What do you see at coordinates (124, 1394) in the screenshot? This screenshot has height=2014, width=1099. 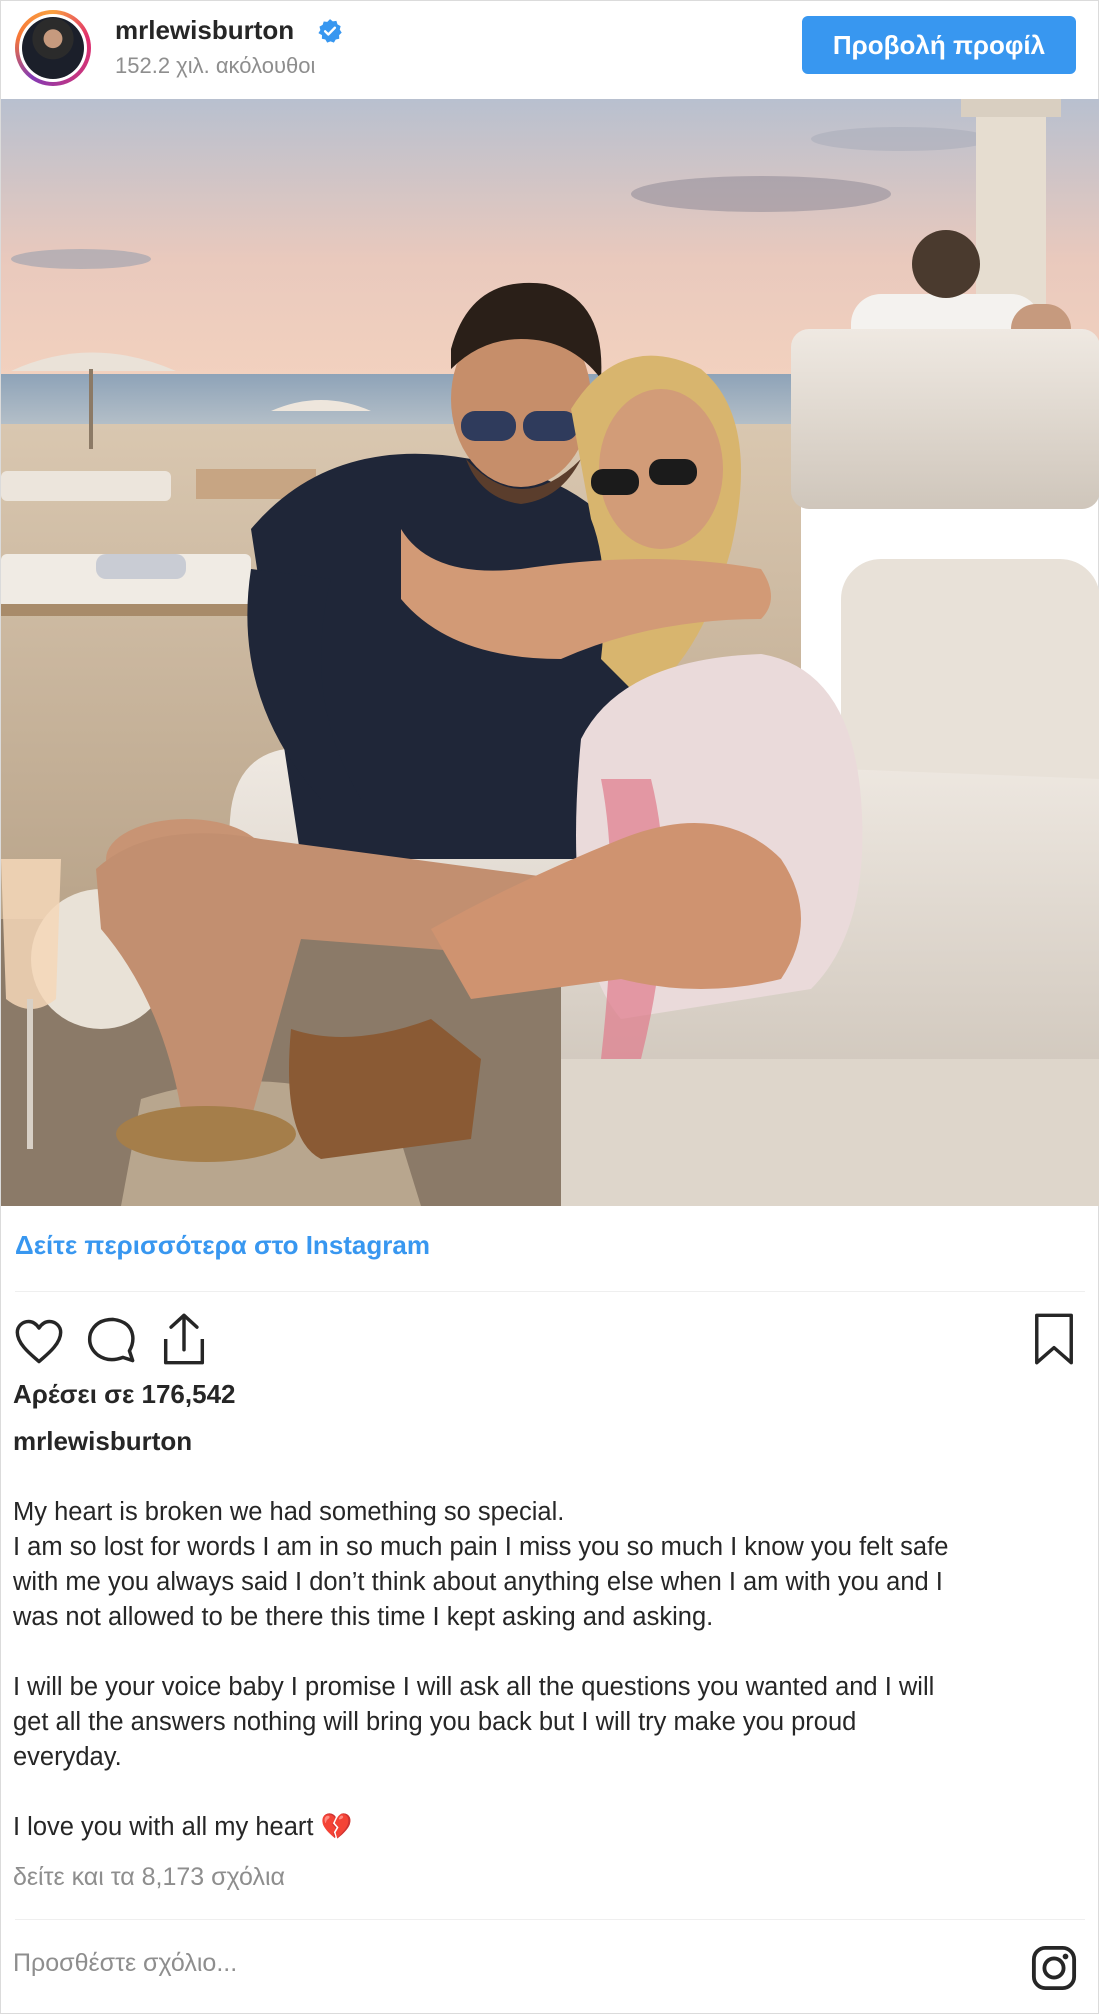 I see `like-count: Αρέσει σε 176,542` at bounding box center [124, 1394].